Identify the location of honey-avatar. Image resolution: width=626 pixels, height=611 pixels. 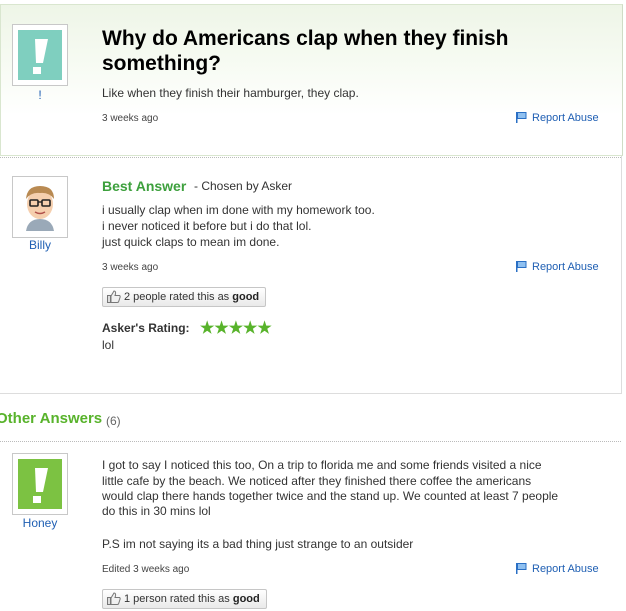
(40, 484).